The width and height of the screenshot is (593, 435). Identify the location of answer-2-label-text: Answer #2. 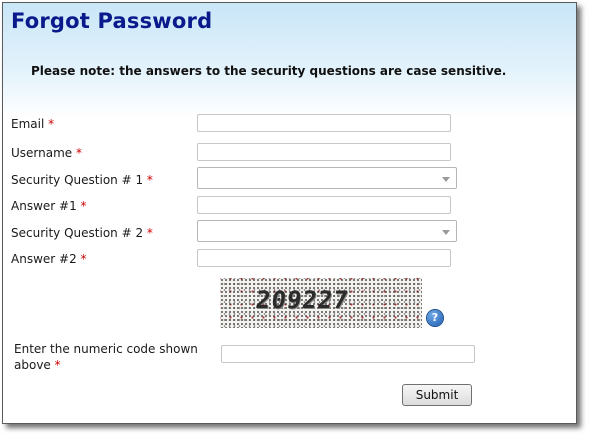
(44, 259).